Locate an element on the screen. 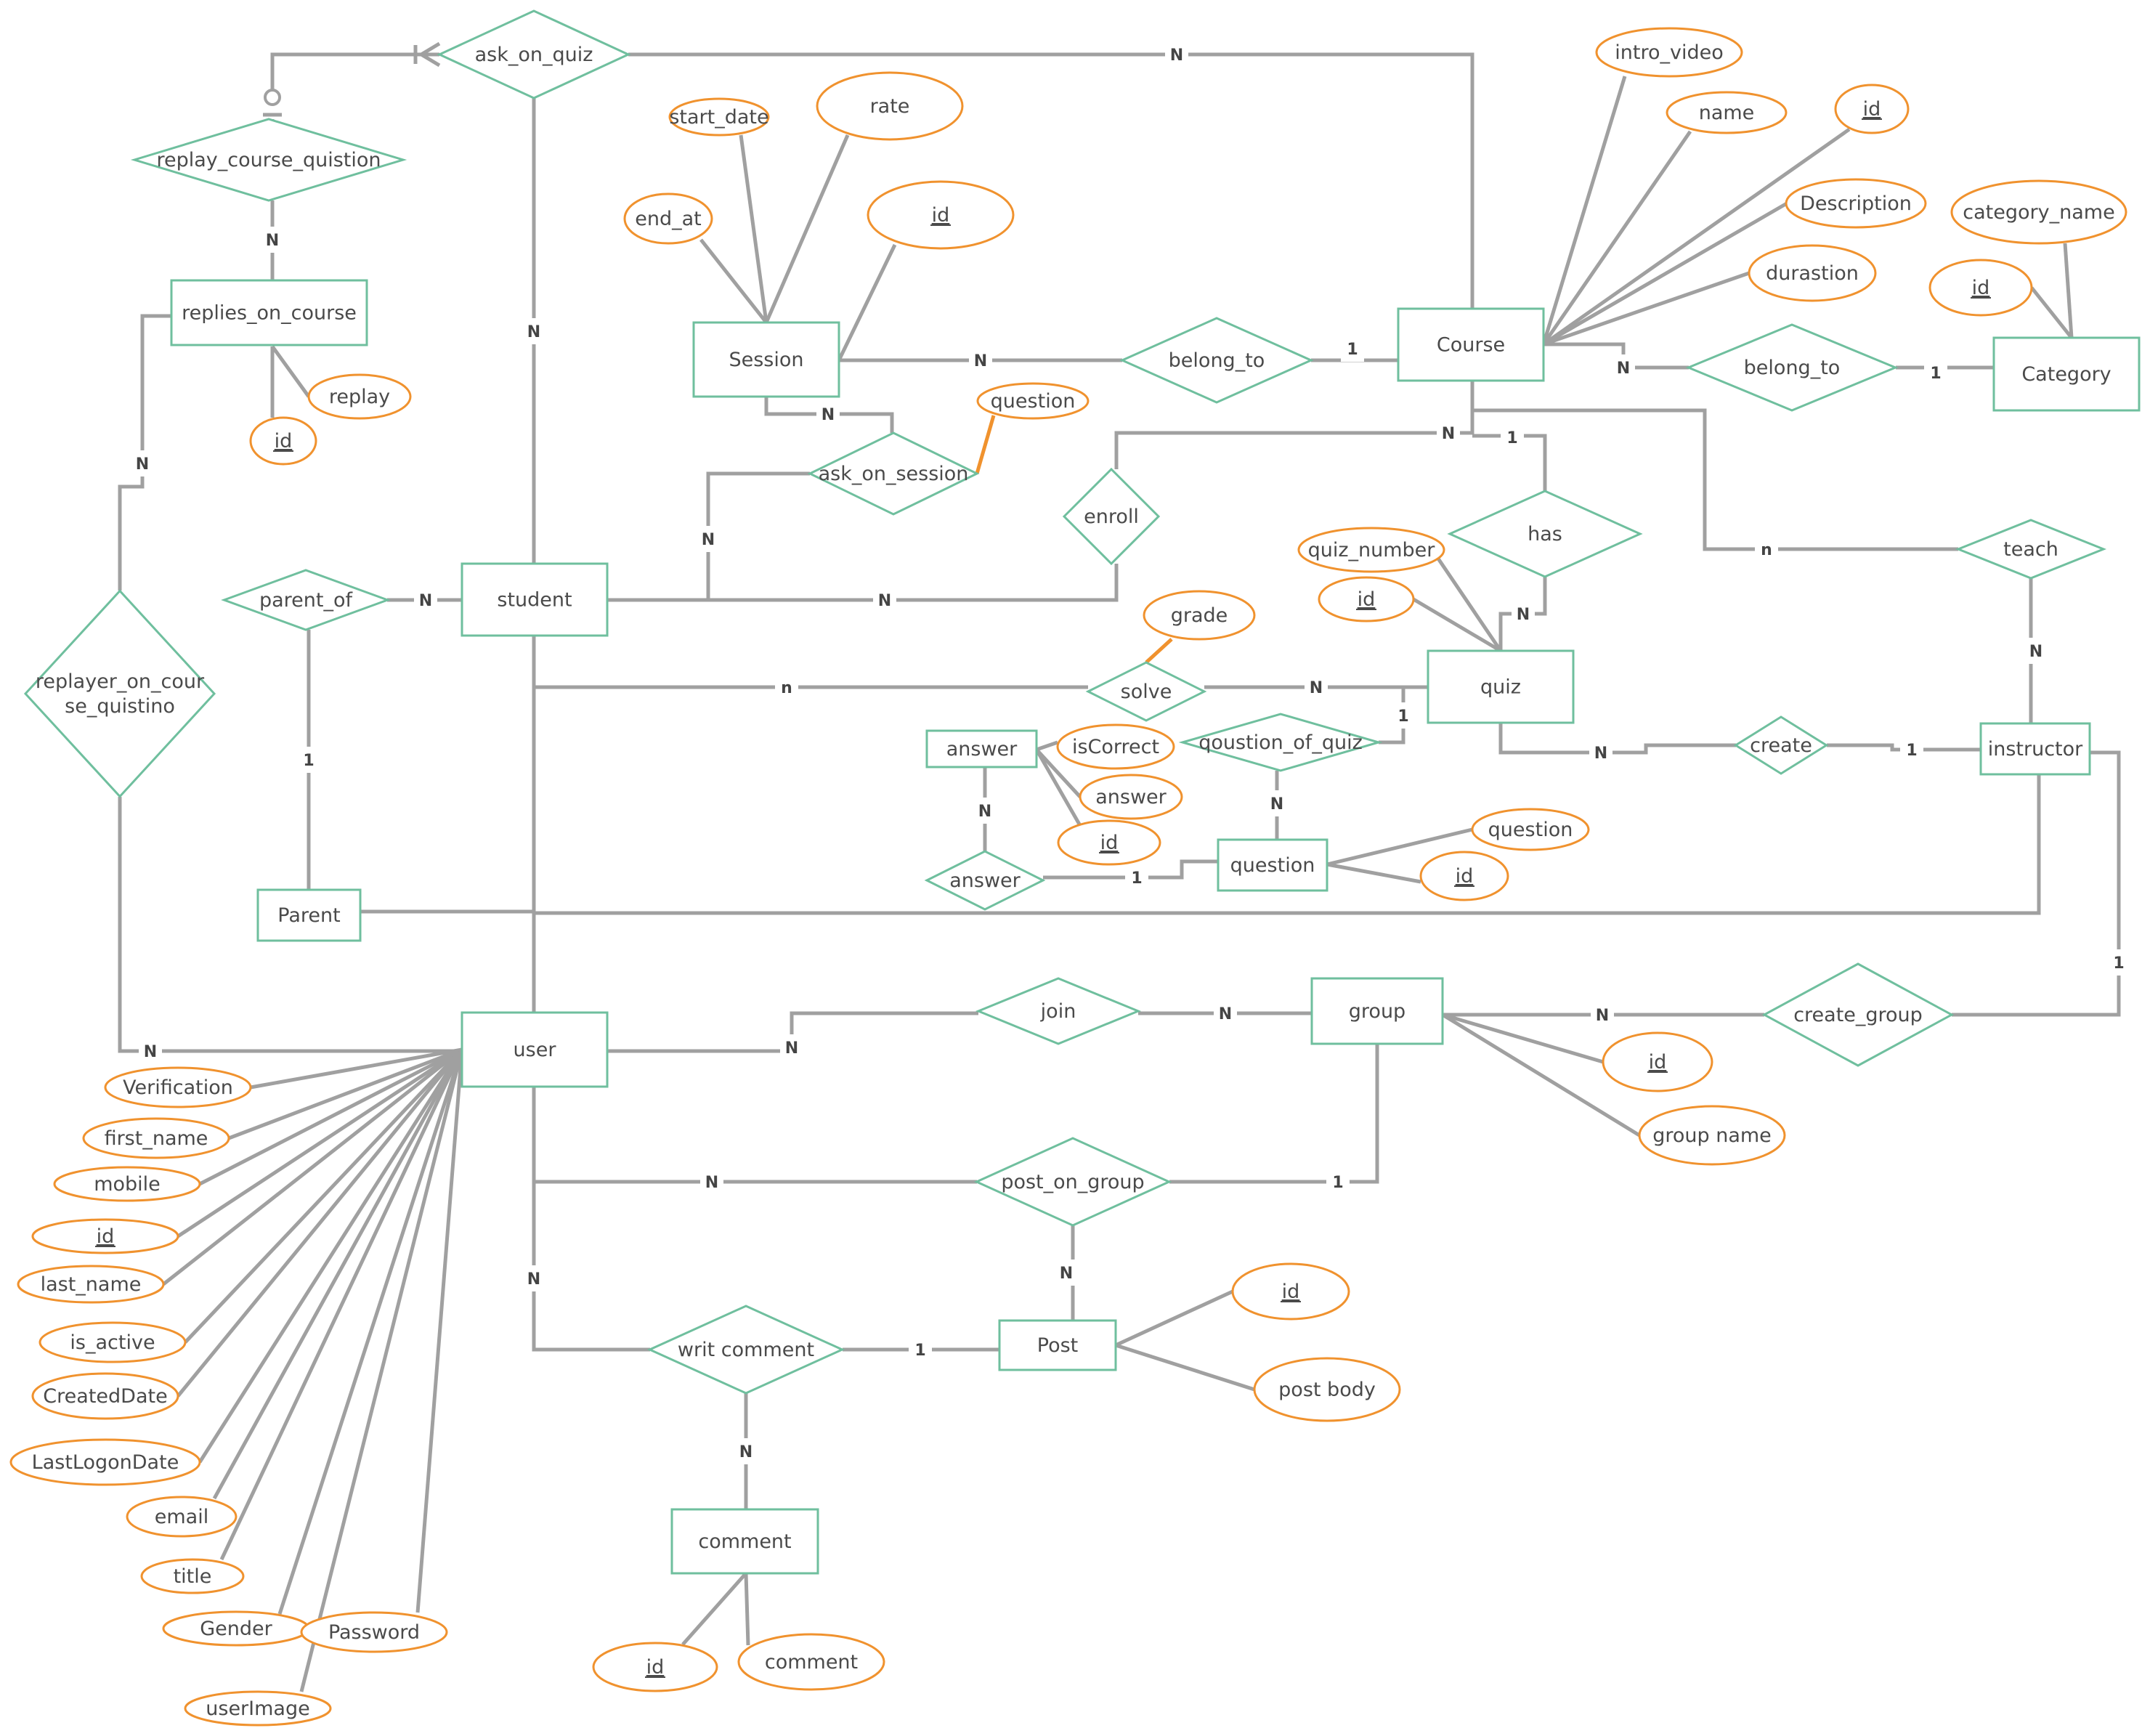 The height and width of the screenshot is (1736, 2150). entity-replies-on-course: replies_on_course is located at coordinates (269, 312).